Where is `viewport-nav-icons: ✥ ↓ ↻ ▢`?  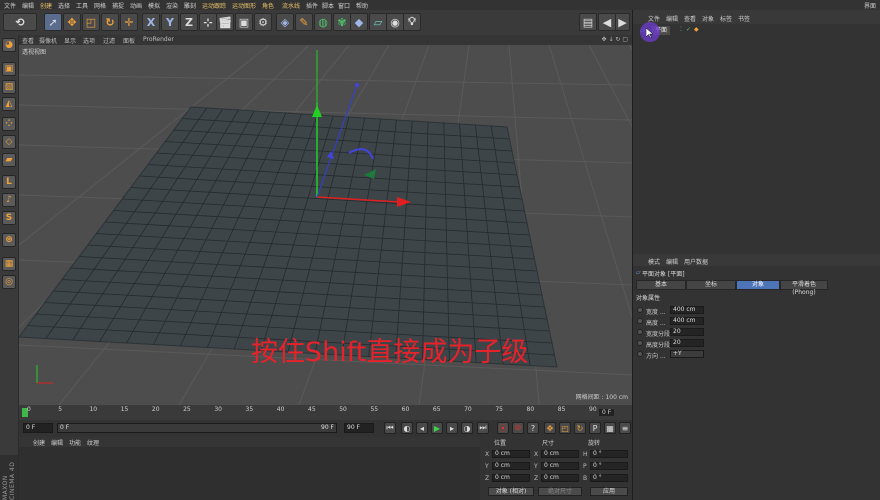 viewport-nav-icons: ✥ ↓ ↻ ▢ is located at coordinates (615, 39).